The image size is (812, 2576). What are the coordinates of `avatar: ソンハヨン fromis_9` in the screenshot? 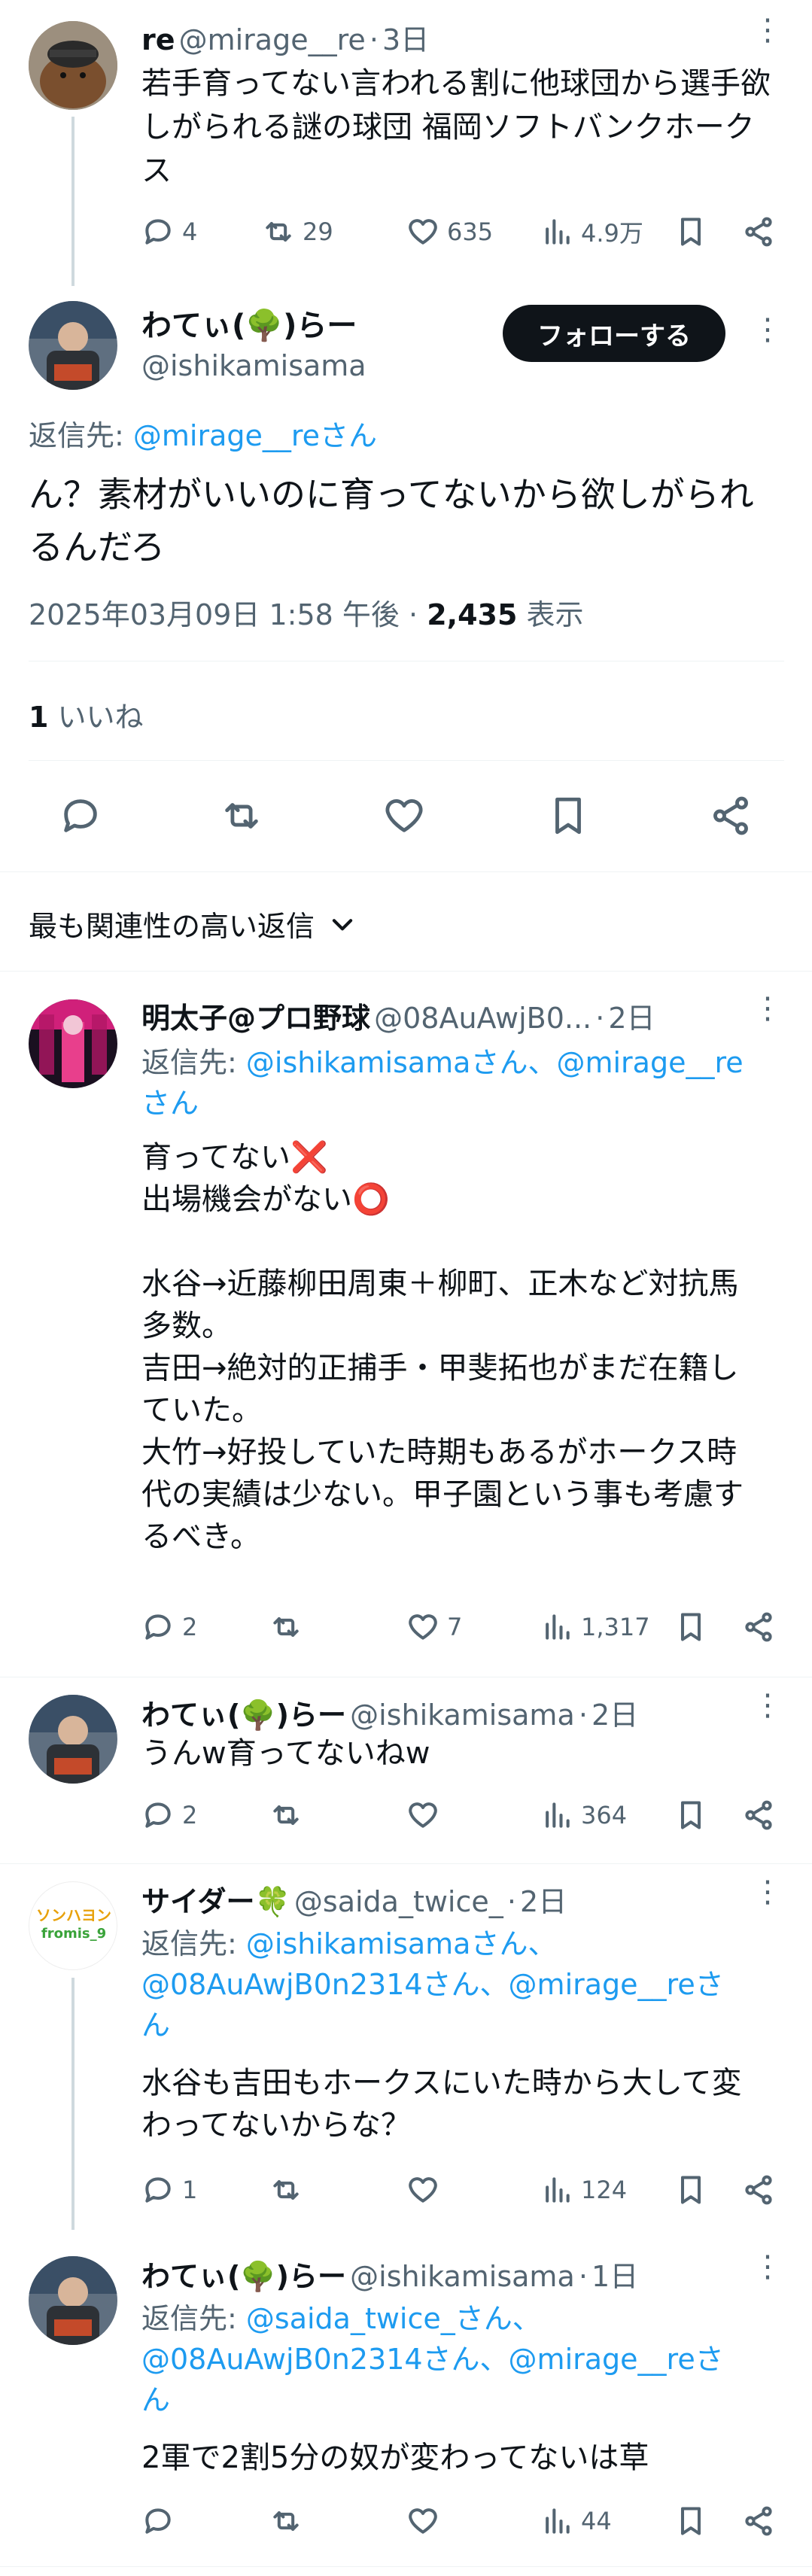 It's located at (73, 1925).